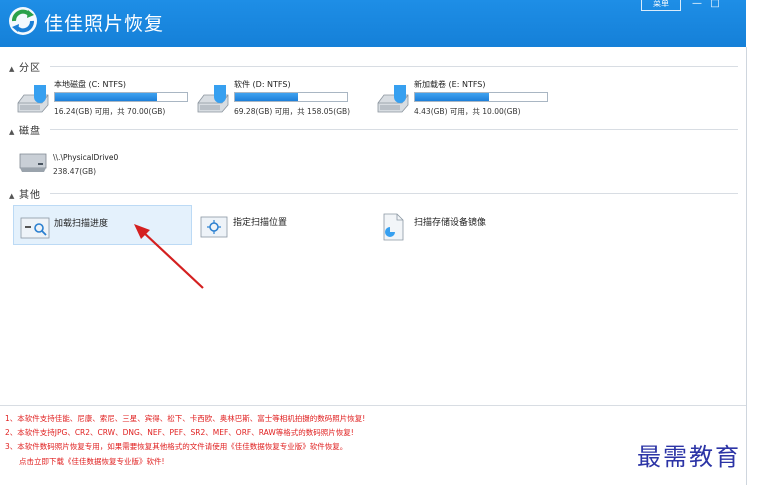  What do you see at coordinates (689, 457) in the screenshot?
I see `watermark: 最需教育` at bounding box center [689, 457].